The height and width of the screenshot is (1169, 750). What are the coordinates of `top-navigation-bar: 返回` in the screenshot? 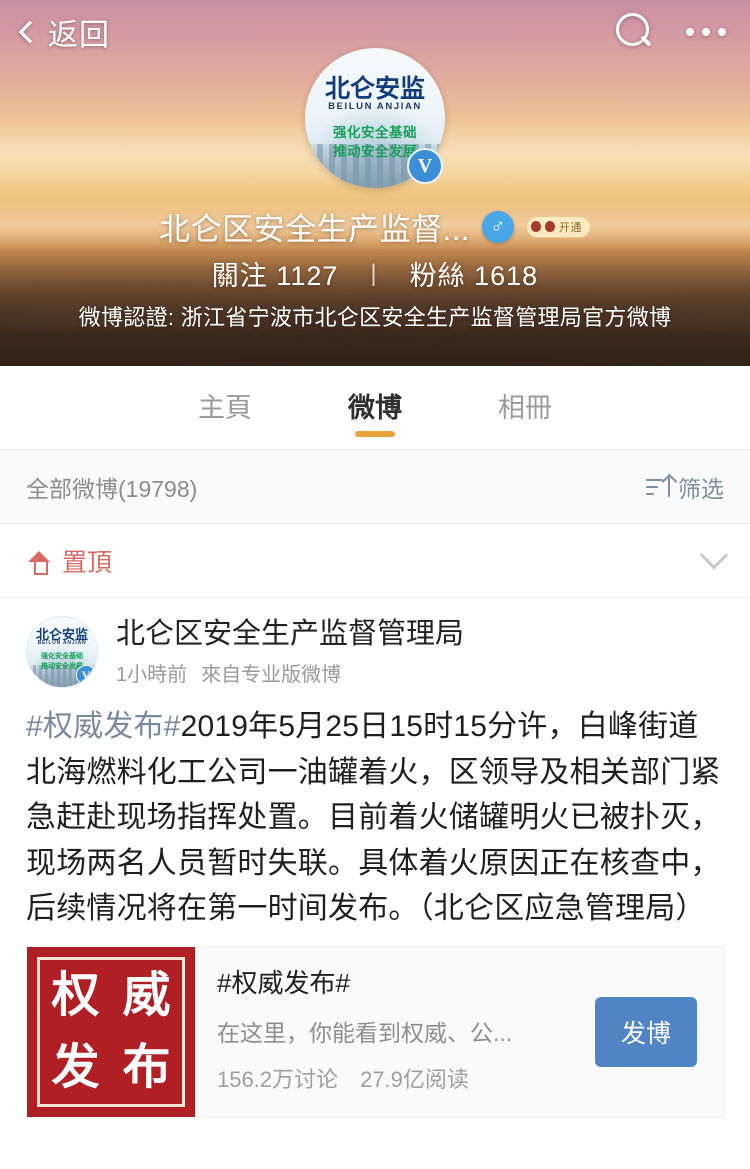 It's located at (375, 32).